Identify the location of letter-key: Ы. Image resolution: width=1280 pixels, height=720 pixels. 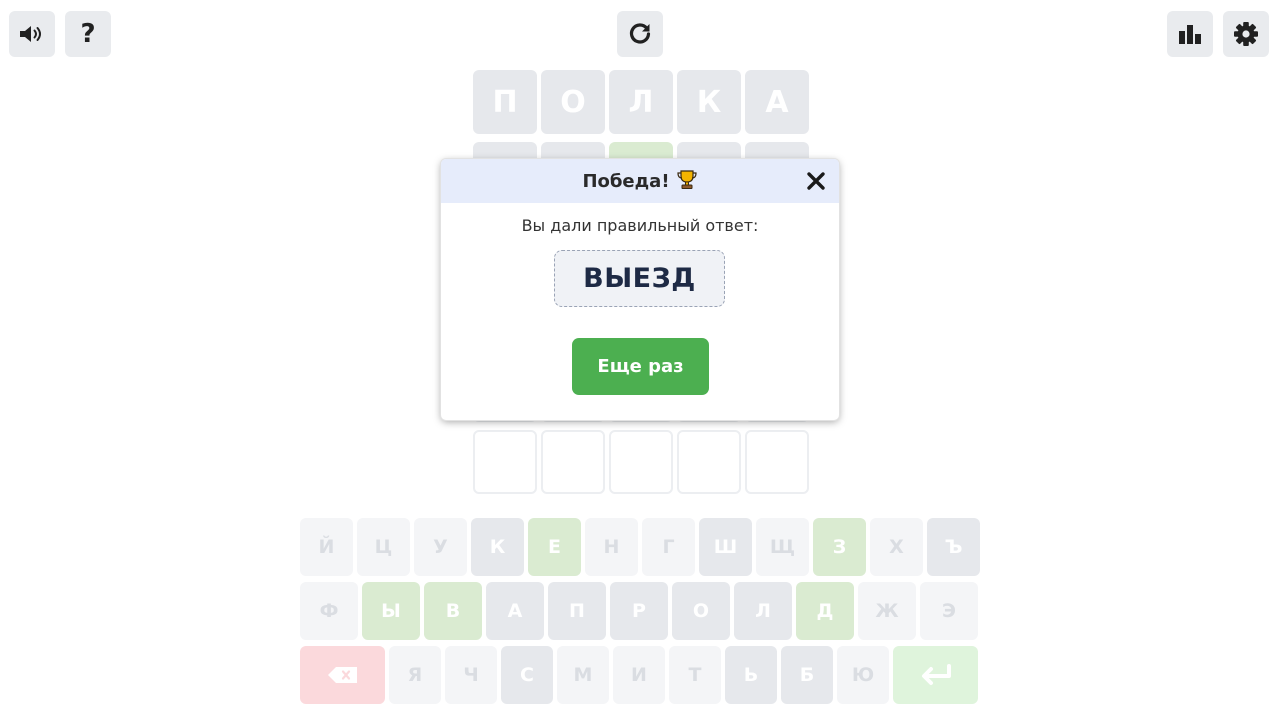
(391, 611).